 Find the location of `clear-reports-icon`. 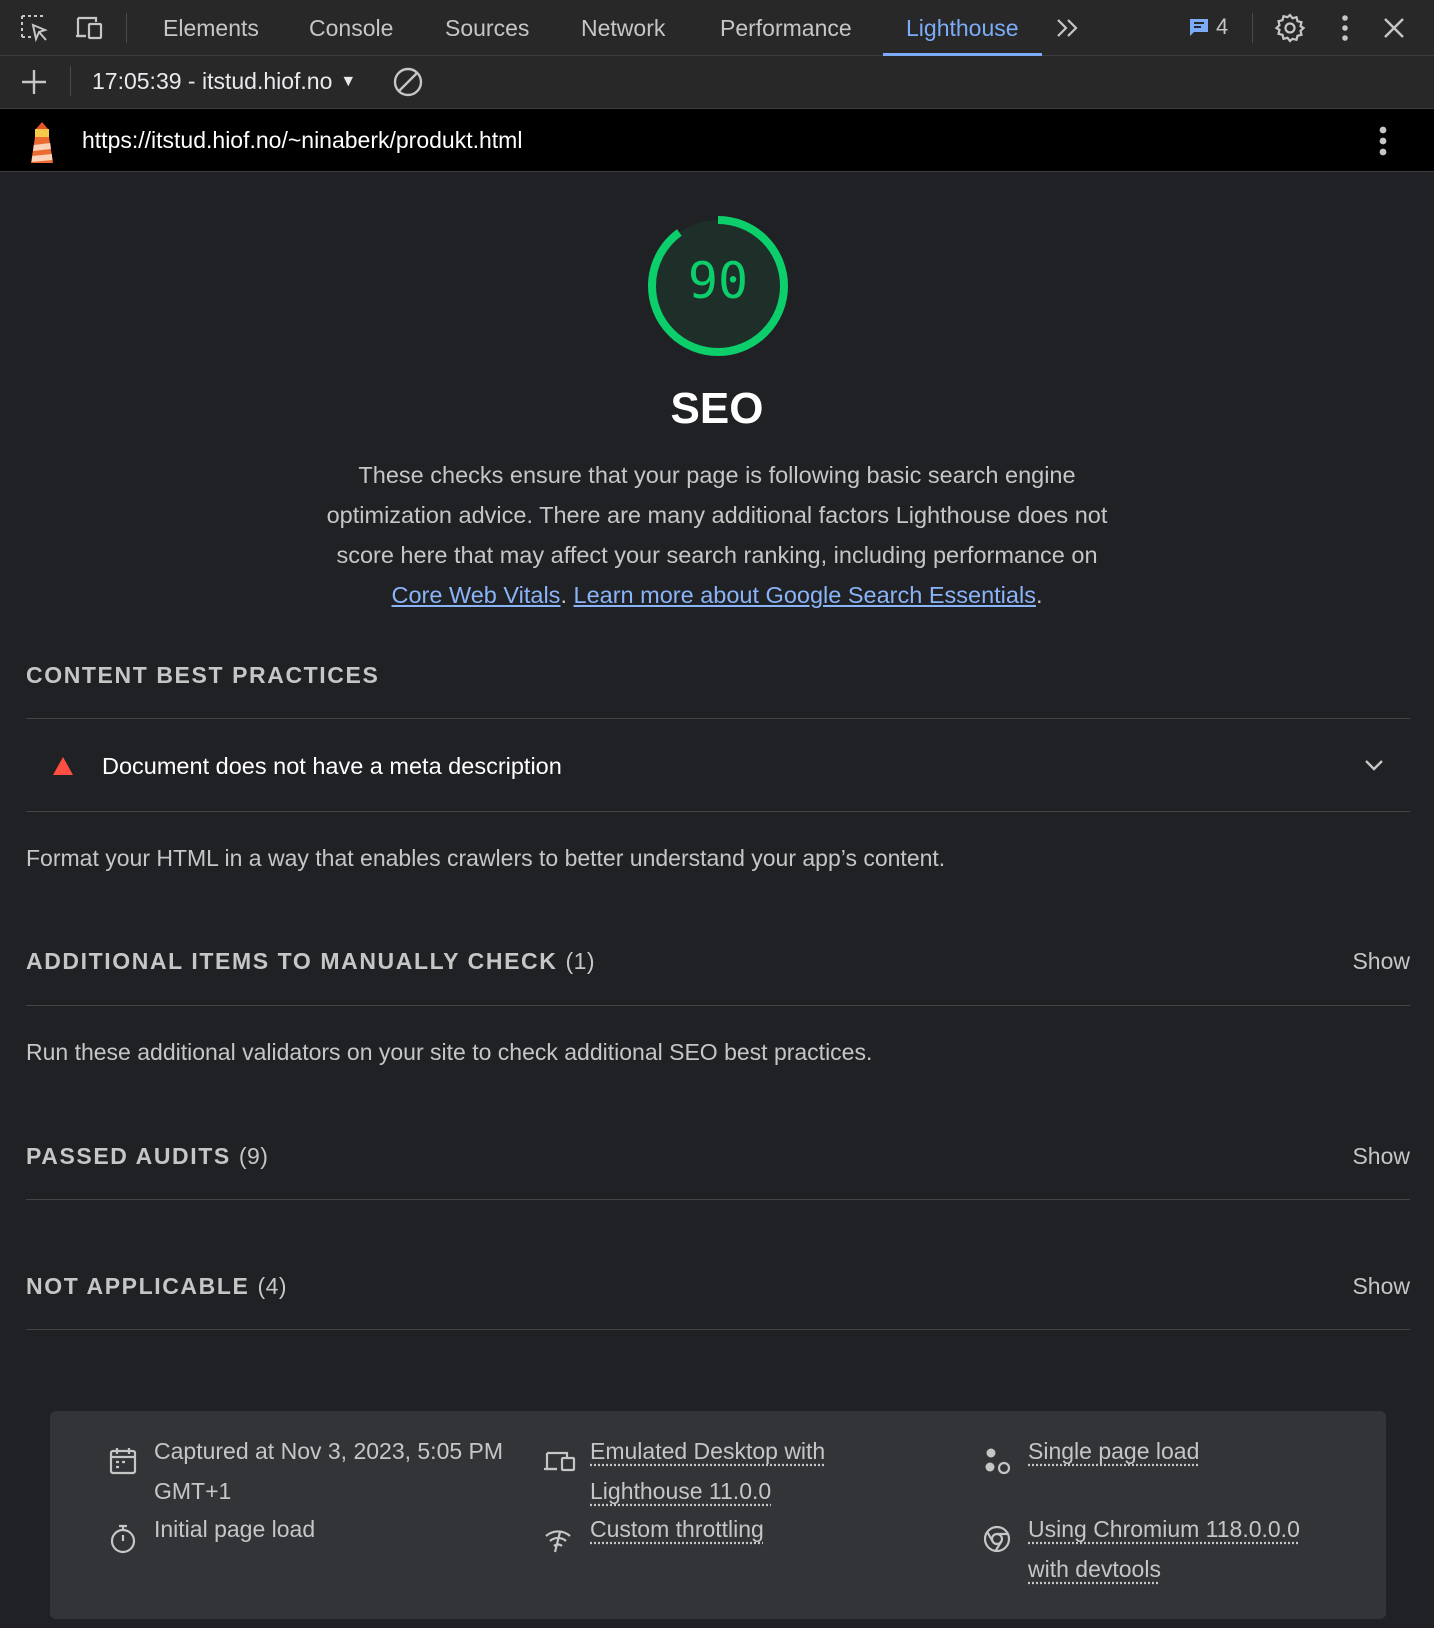

clear-reports-icon is located at coordinates (408, 82).